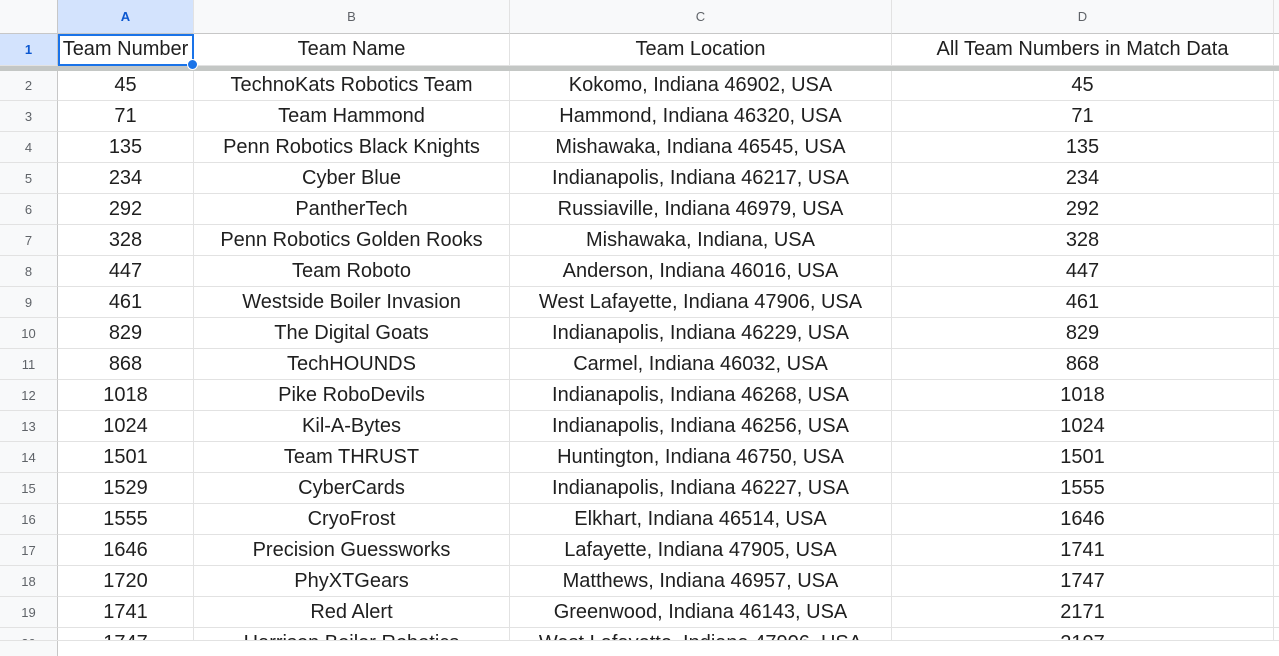 The height and width of the screenshot is (656, 1279). What do you see at coordinates (701, 612) in the screenshot?
I see `cell-team-location: Greenwood, Indiana 46143, USA` at bounding box center [701, 612].